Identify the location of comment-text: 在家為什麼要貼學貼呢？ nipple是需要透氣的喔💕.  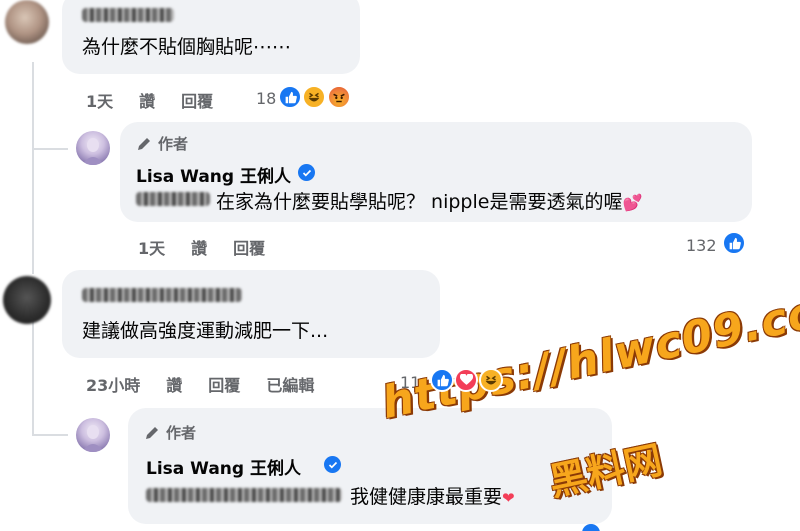
(429, 200).